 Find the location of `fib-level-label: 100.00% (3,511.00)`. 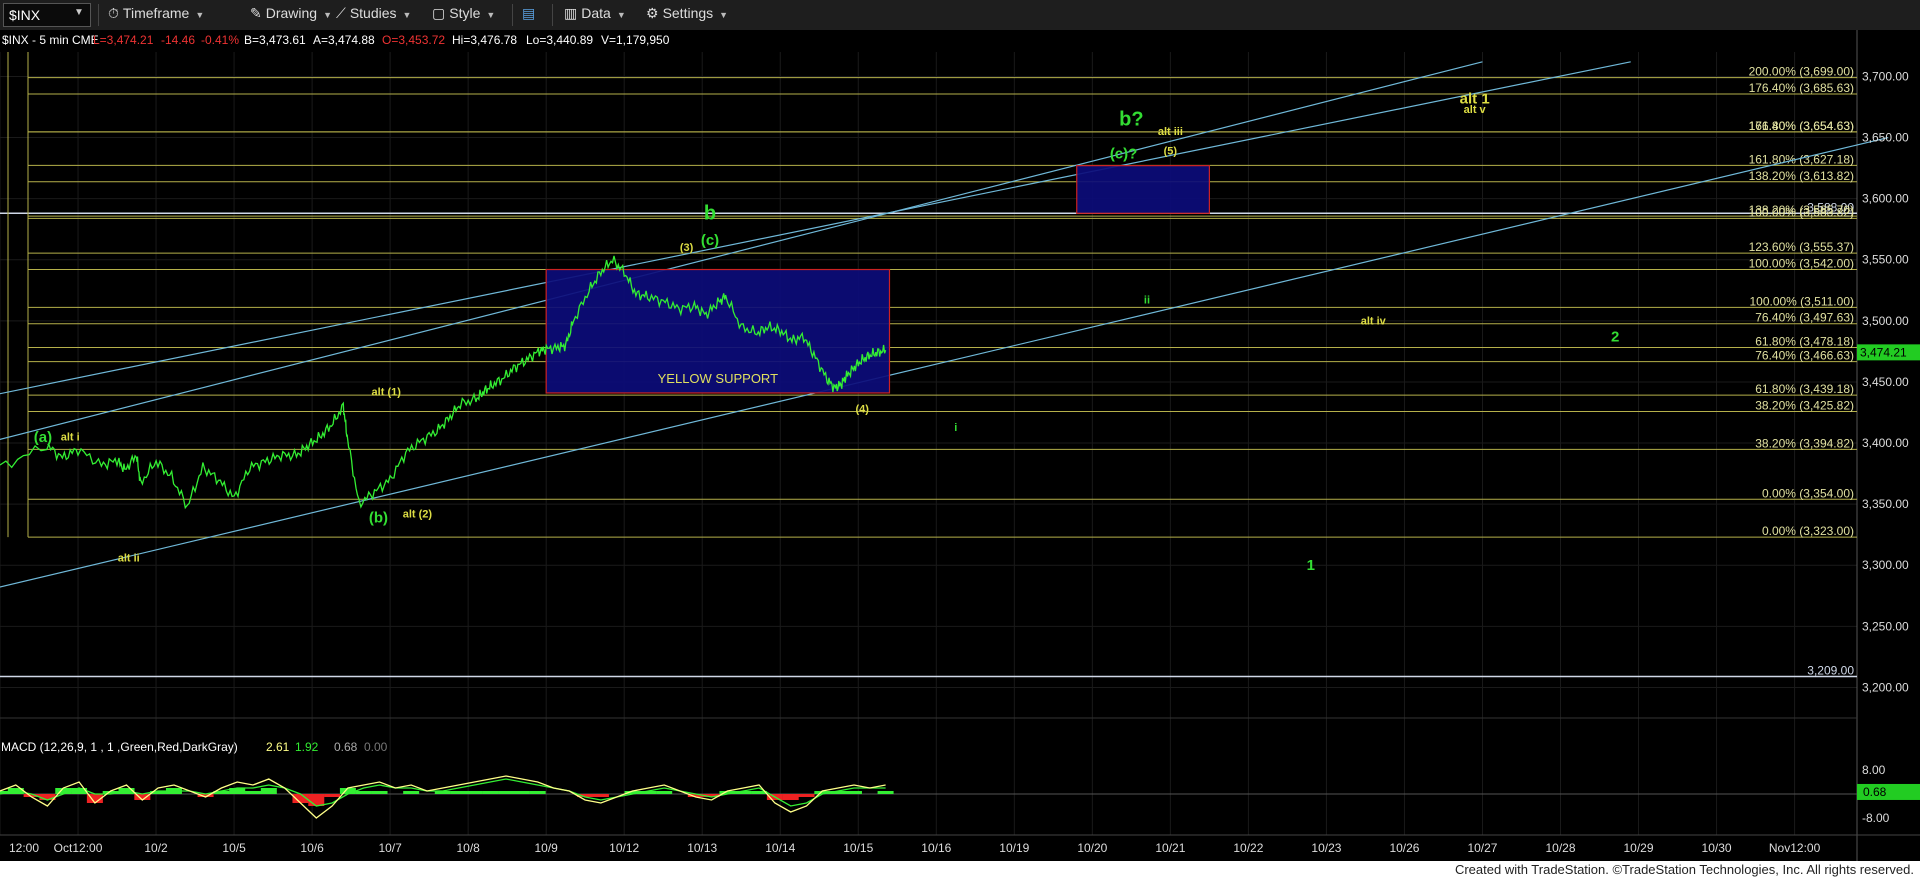

fib-level-label: 100.00% (3,511.00) is located at coordinates (1801, 301).